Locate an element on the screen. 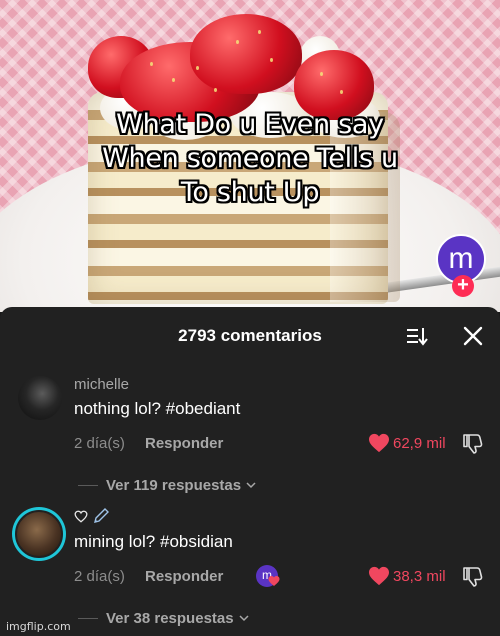  view-replies-label: Ver 38 respuestas is located at coordinates (170, 618).